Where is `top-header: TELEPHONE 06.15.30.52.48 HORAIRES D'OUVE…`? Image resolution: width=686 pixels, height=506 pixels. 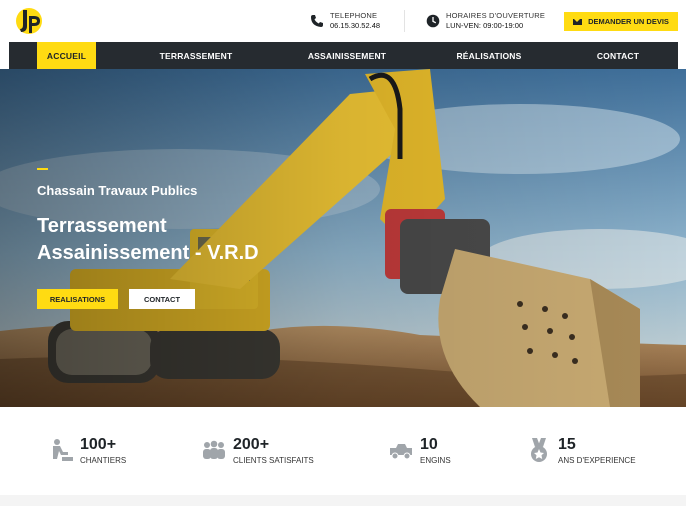
top-header: TELEPHONE 06.15.30.52.48 HORAIRES D'OUVE… is located at coordinates (343, 21).